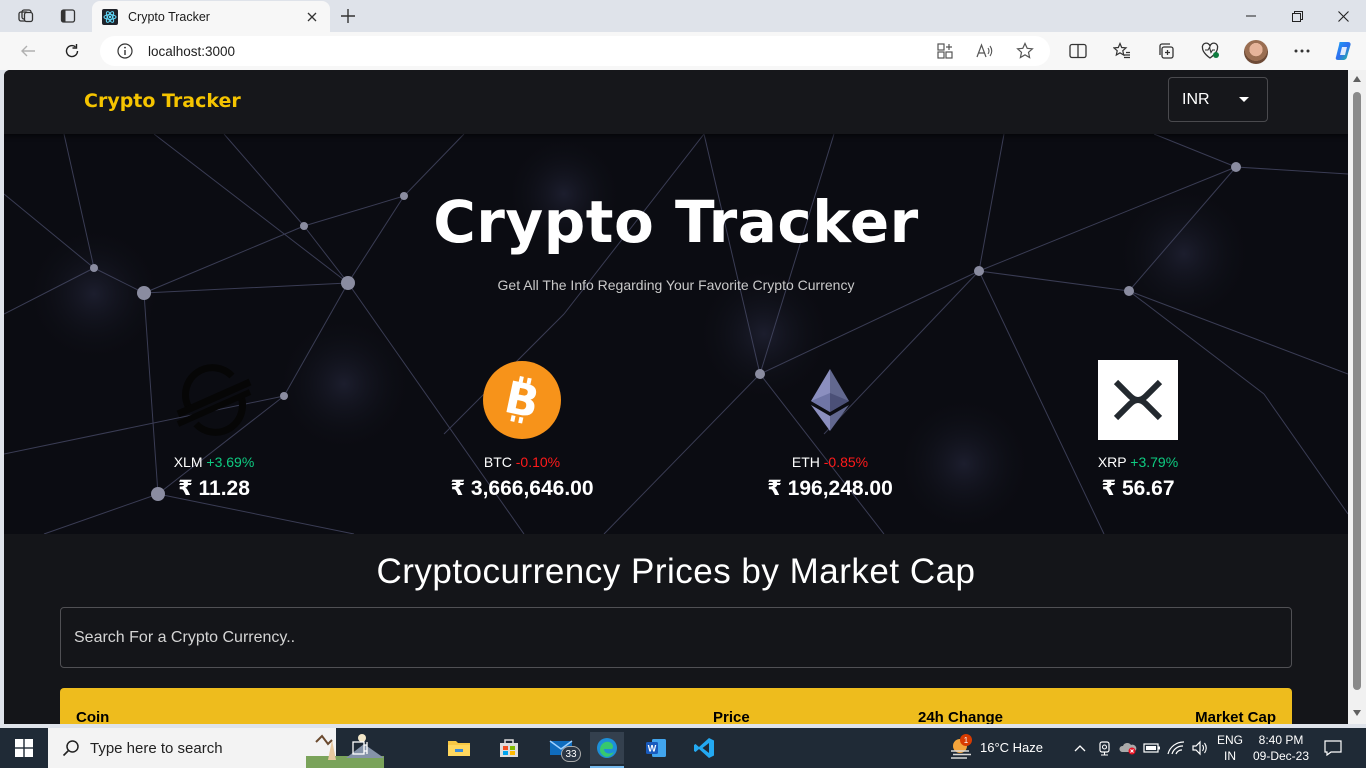 This screenshot has height=768, width=1366. Describe the element at coordinates (1122, 51) in the screenshot. I see `favorites-icon` at that location.